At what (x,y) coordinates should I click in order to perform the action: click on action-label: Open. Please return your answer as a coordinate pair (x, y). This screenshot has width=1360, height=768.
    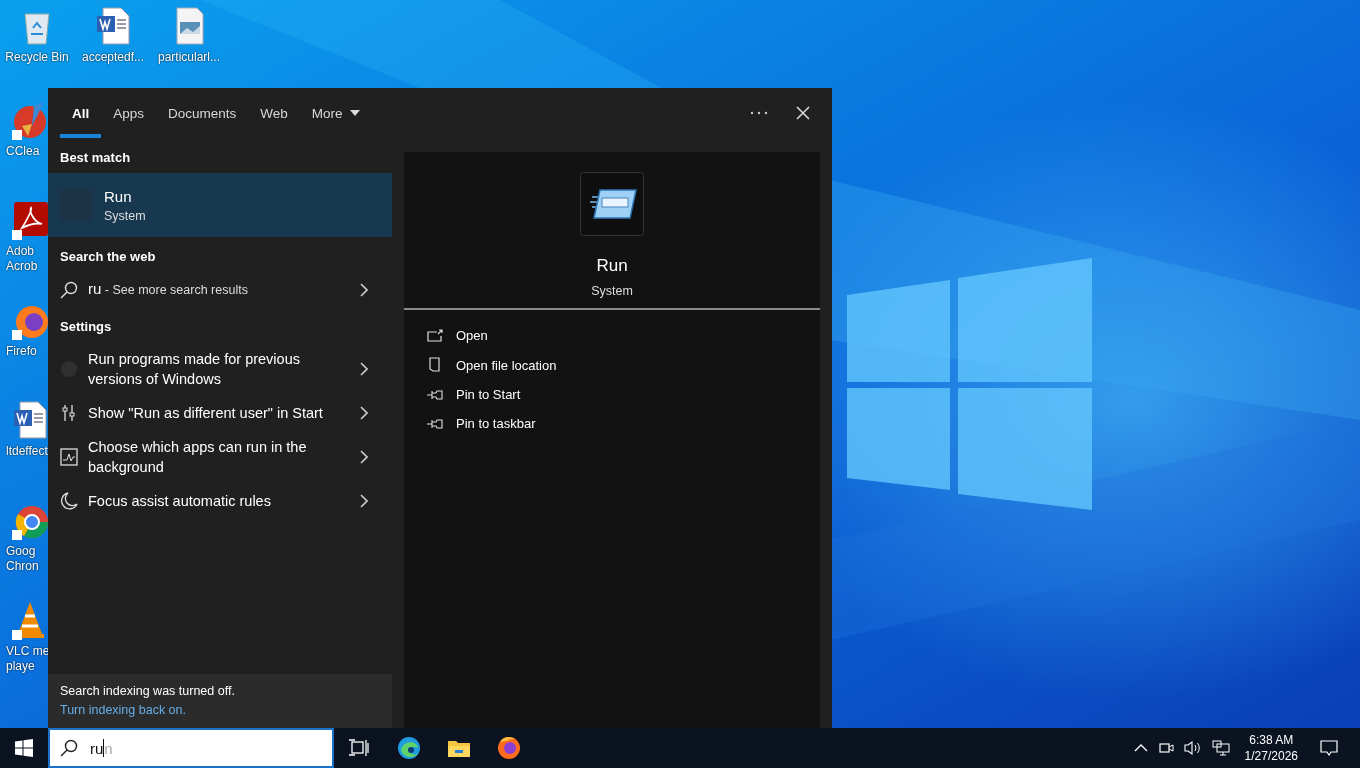
    Looking at the image, I should click on (472, 335).